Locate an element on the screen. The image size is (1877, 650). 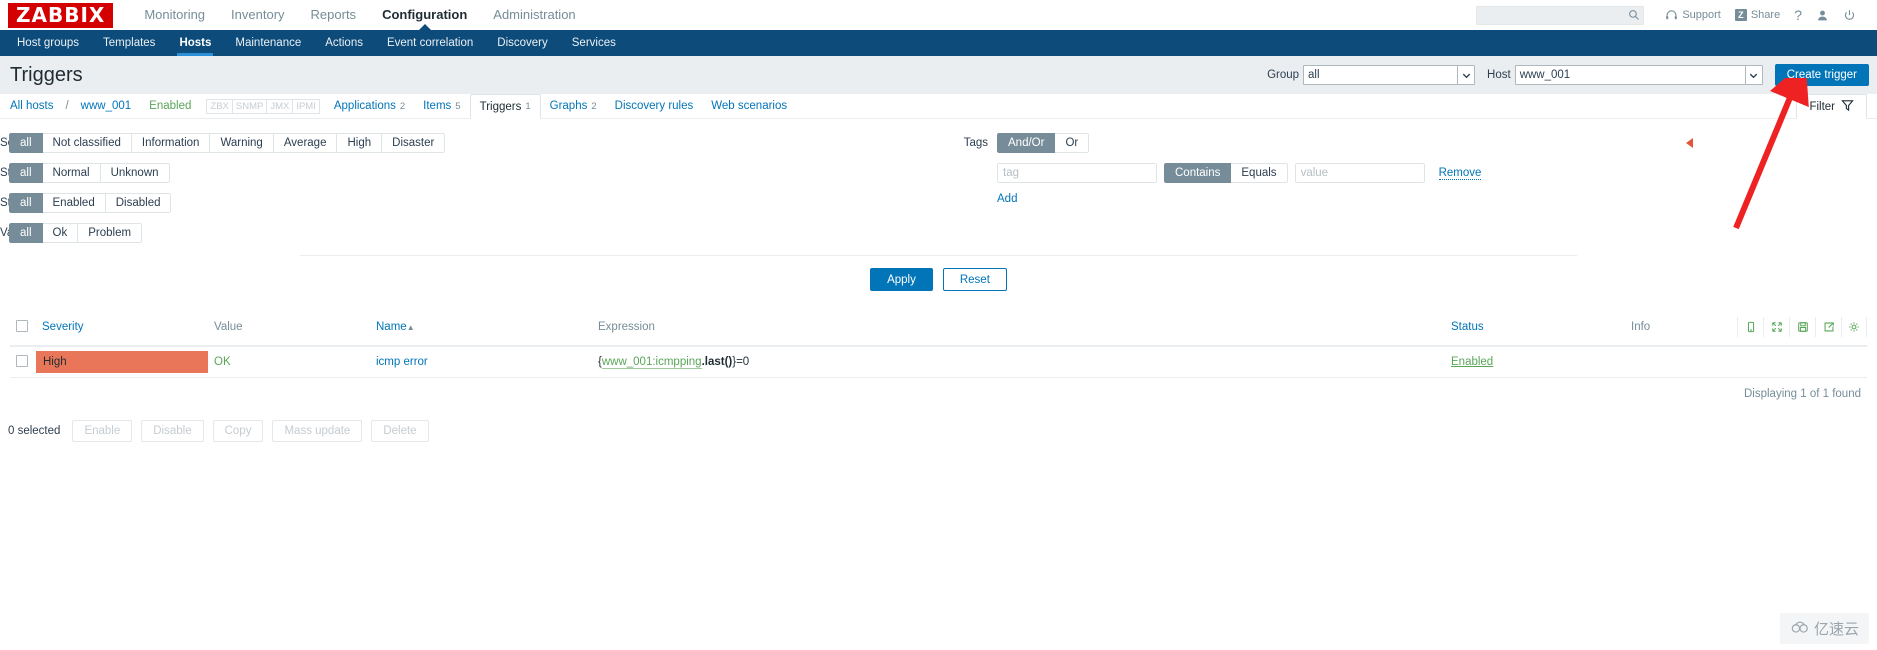
value-option-ok: Ok is located at coordinates (60, 233).